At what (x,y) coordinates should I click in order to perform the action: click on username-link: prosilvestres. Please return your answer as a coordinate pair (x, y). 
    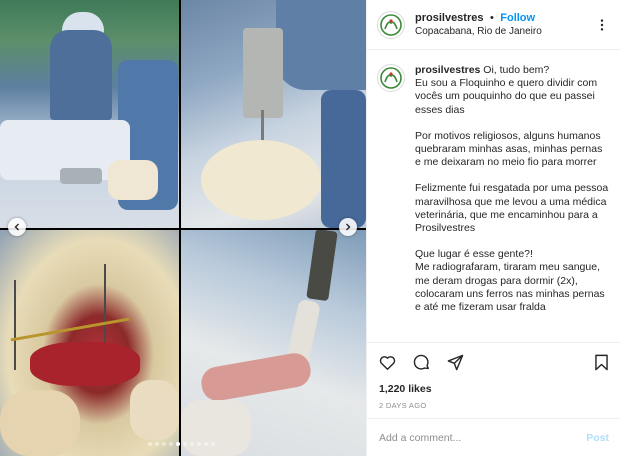
    Looking at the image, I should click on (449, 18).